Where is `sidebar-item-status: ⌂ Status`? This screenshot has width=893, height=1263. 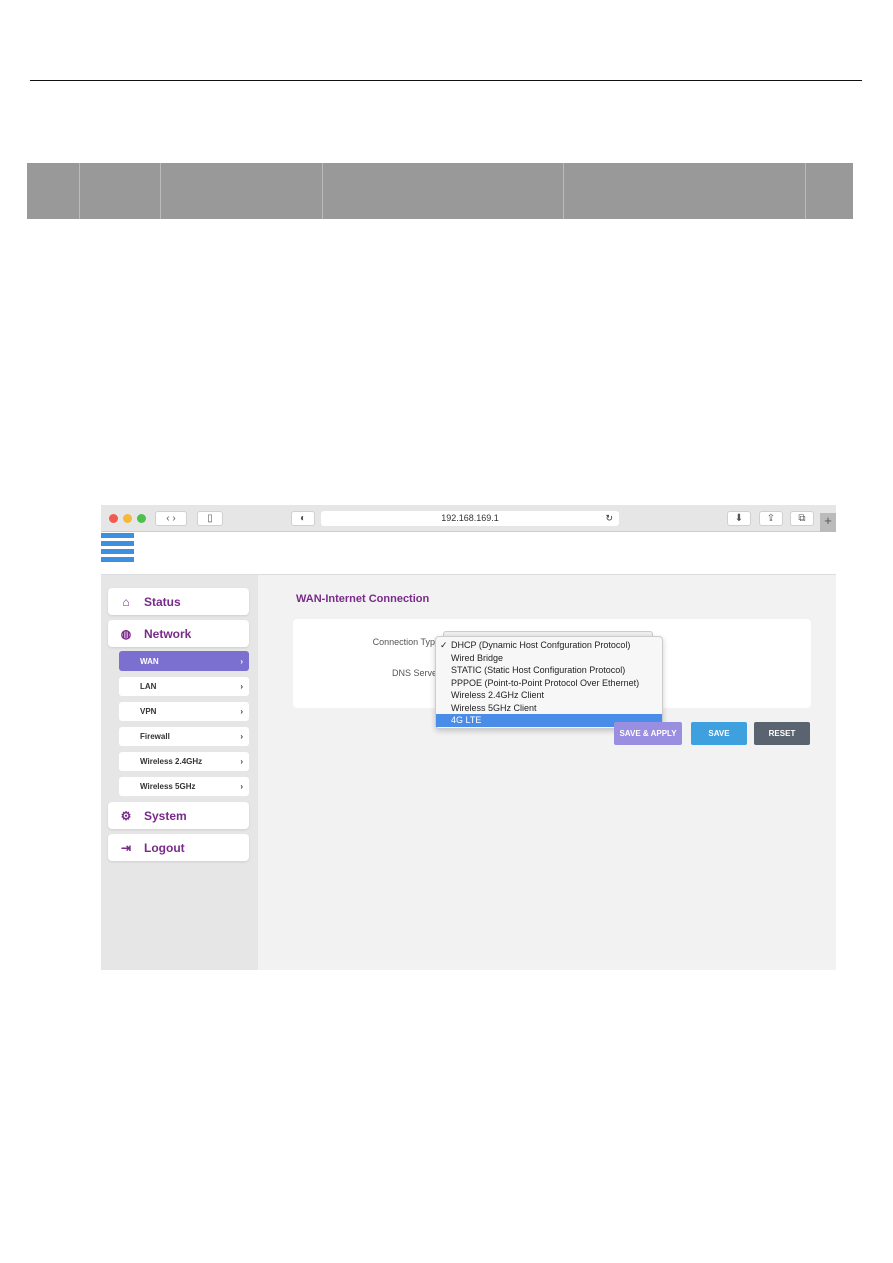 sidebar-item-status: ⌂ Status is located at coordinates (178, 601).